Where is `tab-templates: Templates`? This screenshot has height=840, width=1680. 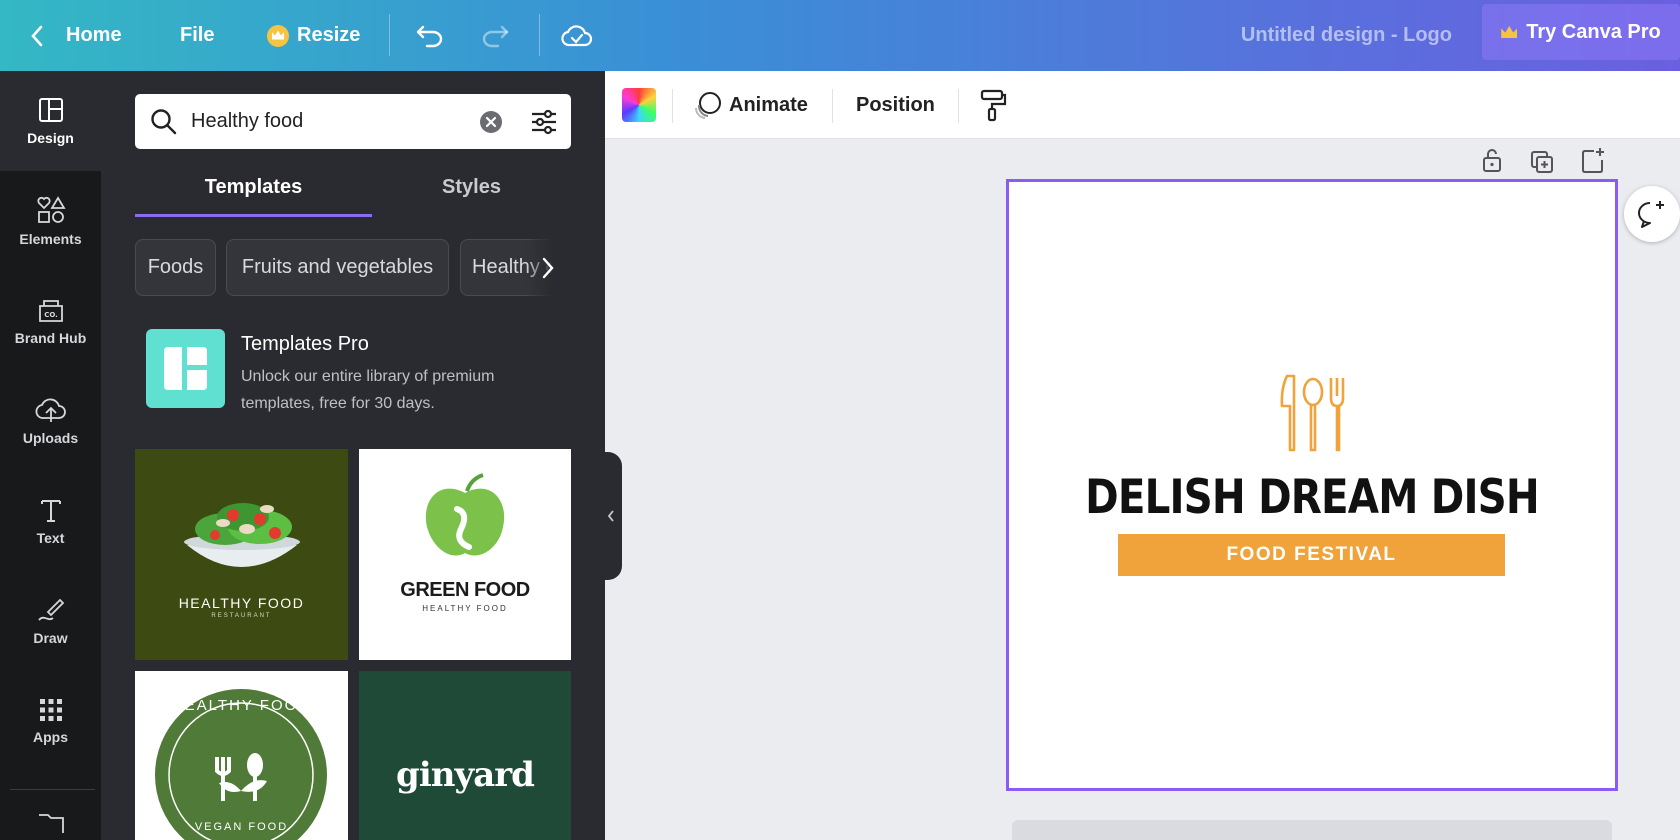
tab-templates: Templates is located at coordinates (253, 187).